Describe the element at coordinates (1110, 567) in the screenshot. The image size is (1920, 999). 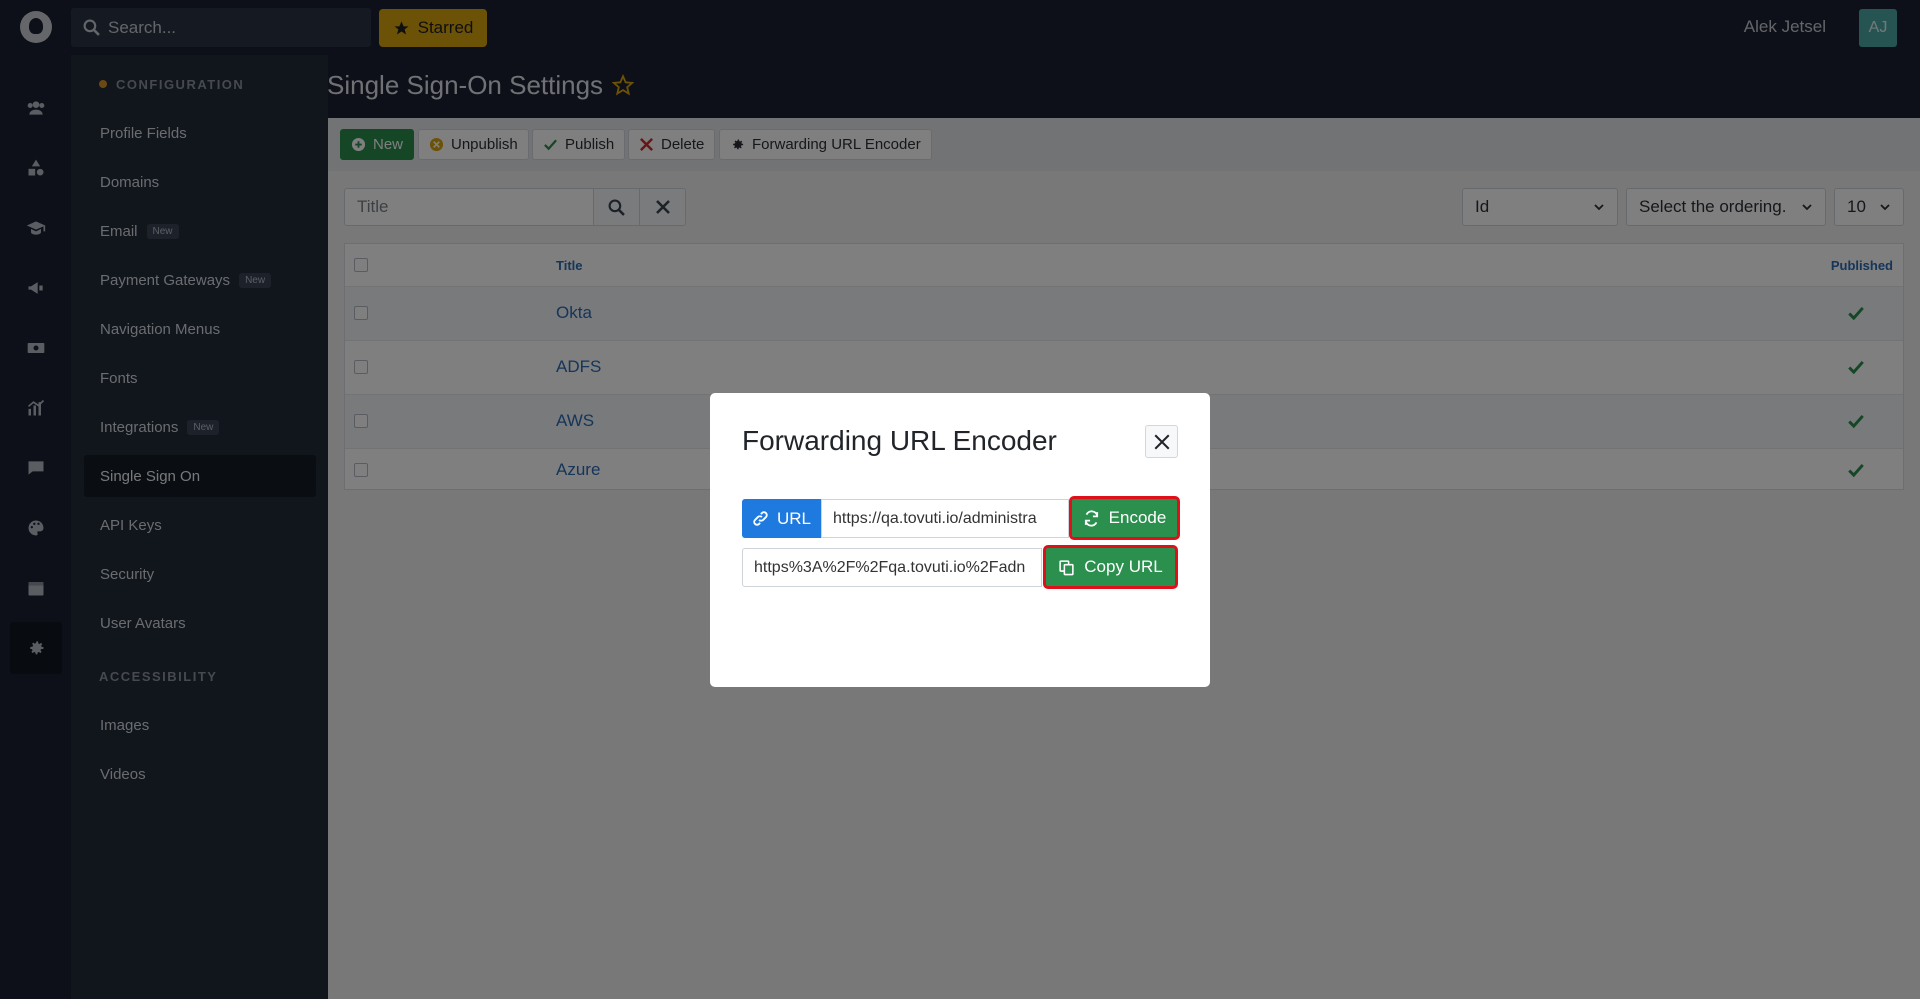
I see `copy-url-button: Copy URL` at that location.